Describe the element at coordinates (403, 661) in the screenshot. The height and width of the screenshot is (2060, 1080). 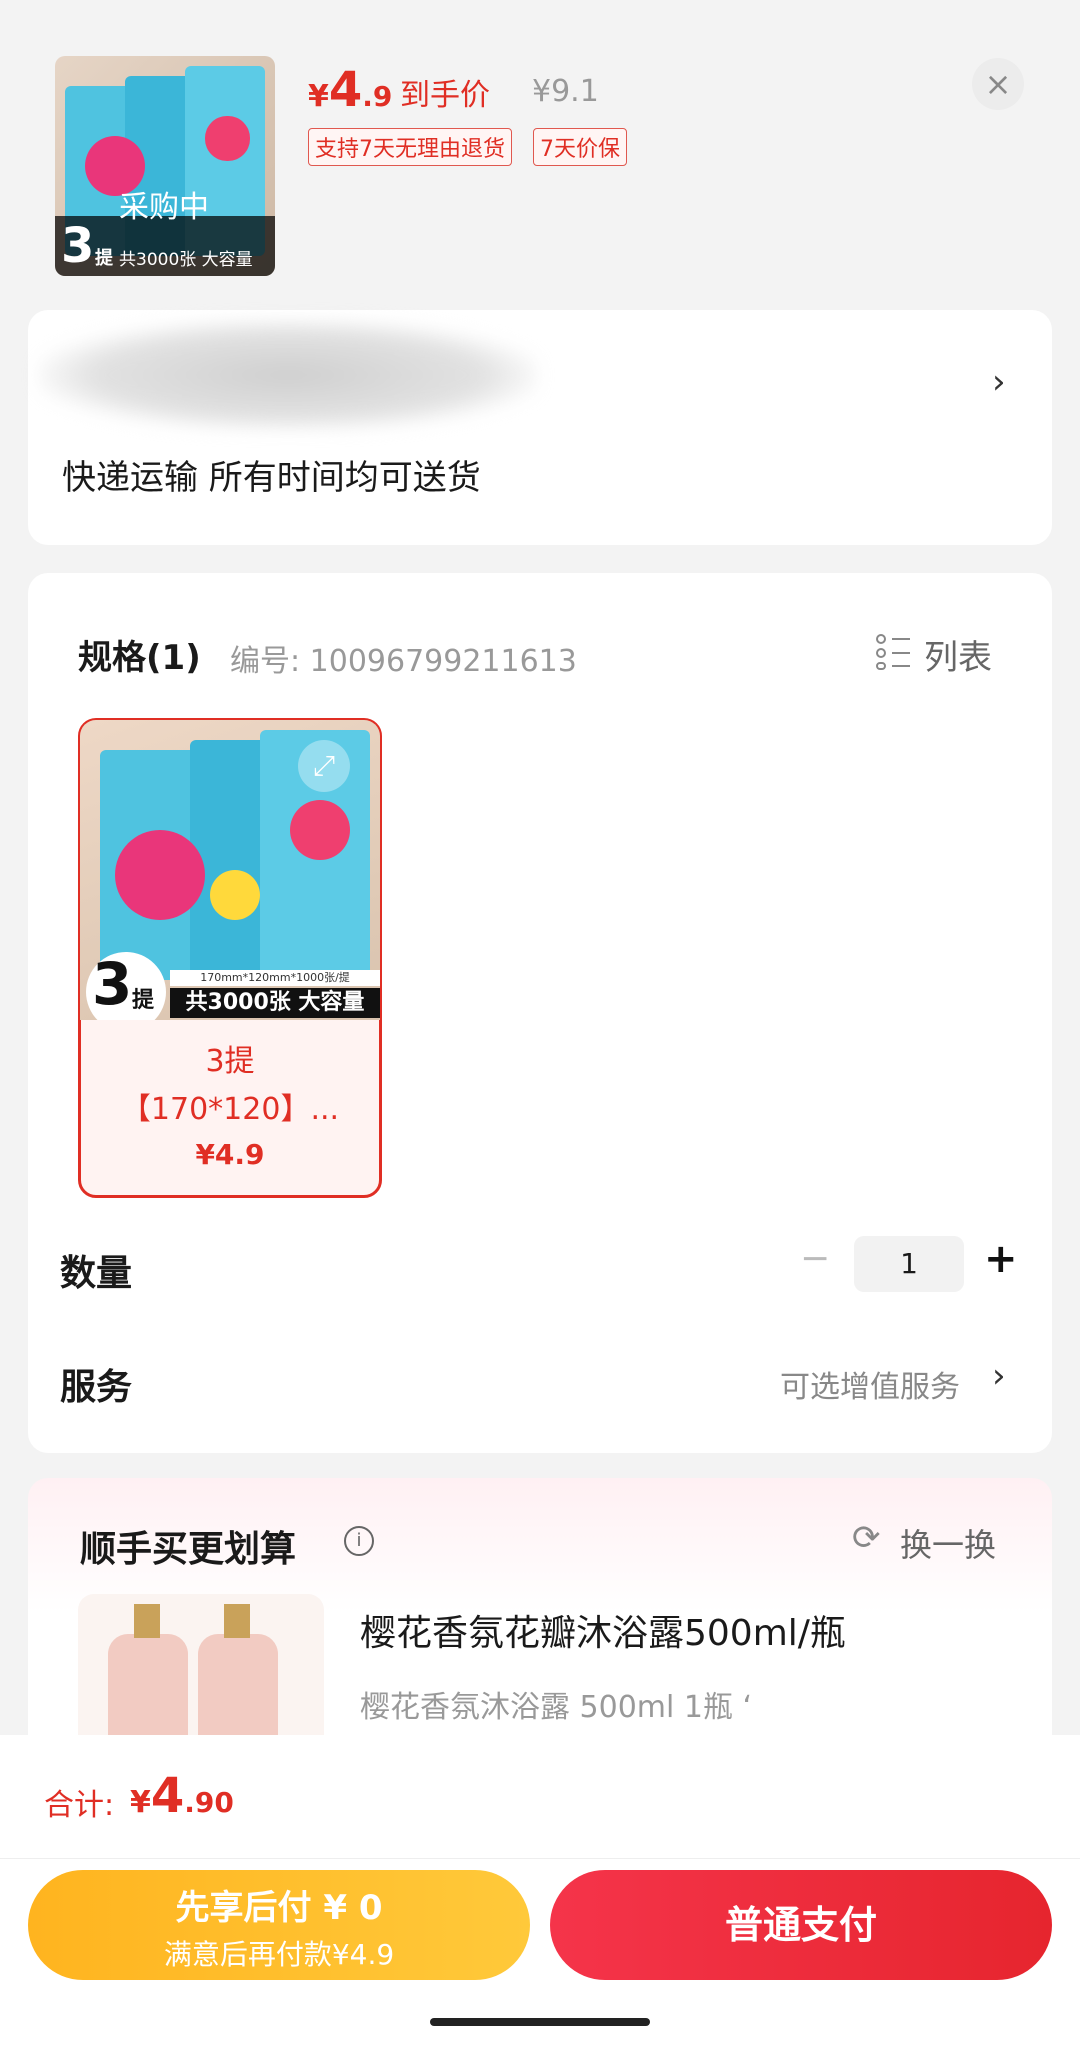
I see `spec-code: 编号: 10096799211613` at that location.